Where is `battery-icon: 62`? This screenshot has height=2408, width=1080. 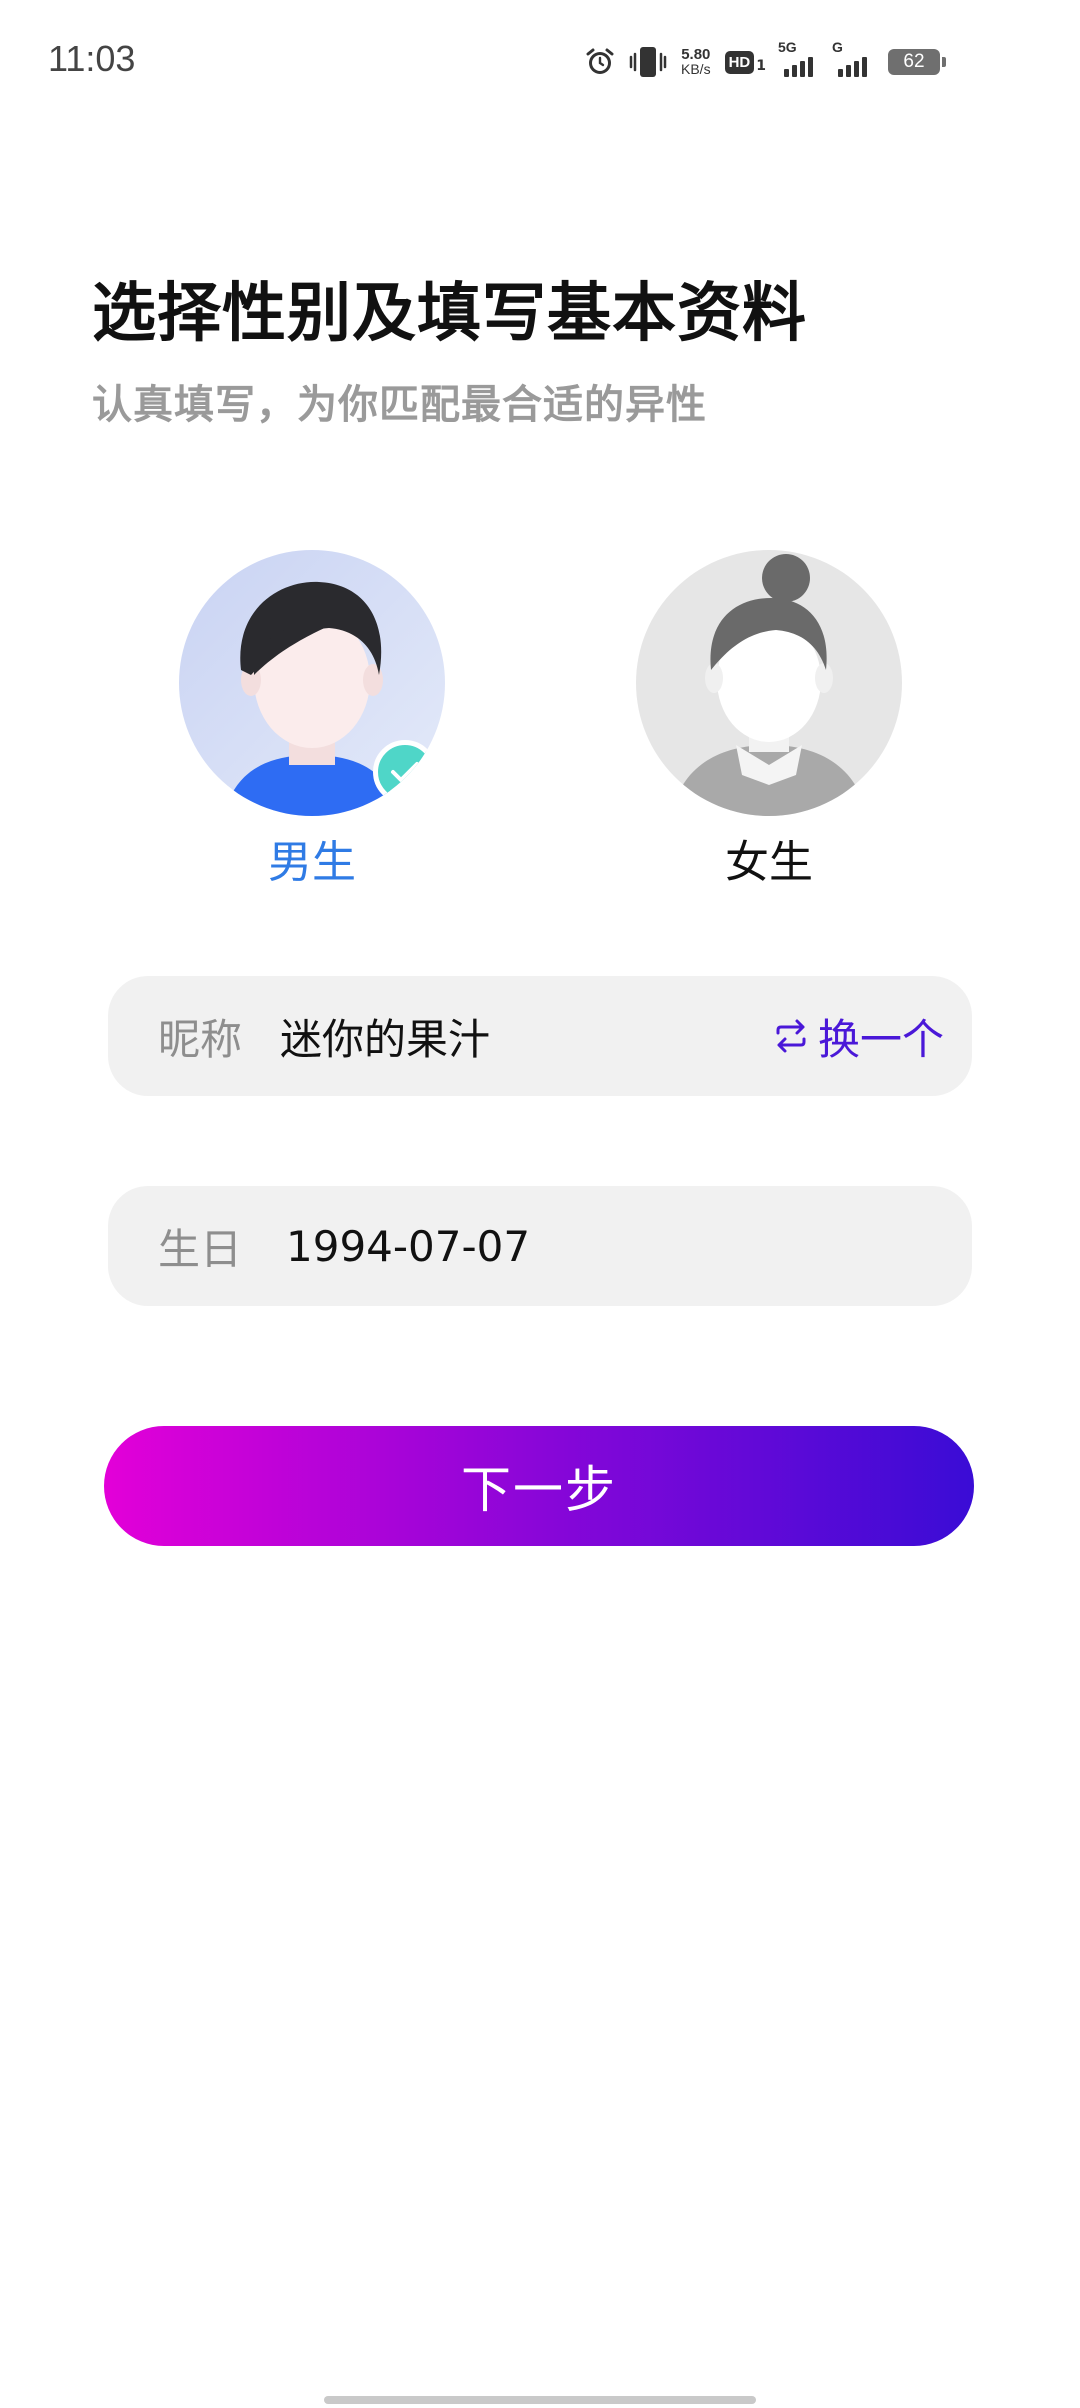
battery-icon: 62 is located at coordinates (917, 62).